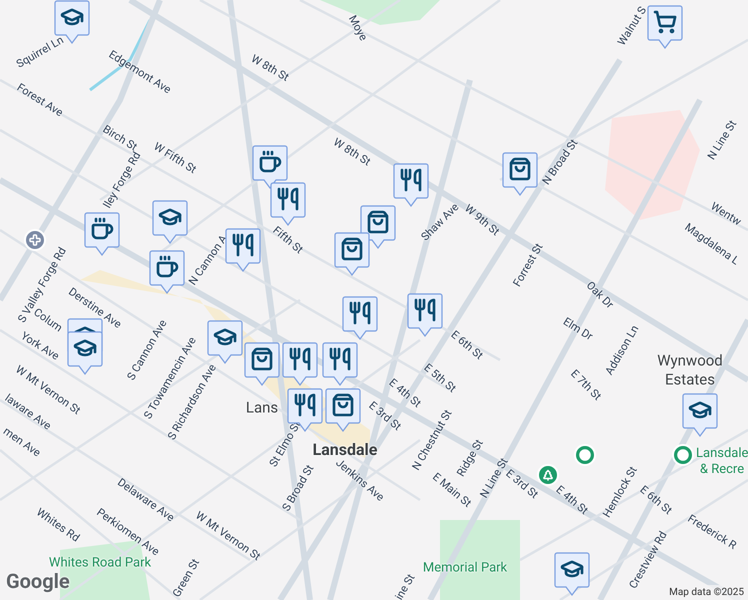  Describe the element at coordinates (522, 484) in the screenshot. I see `street-label: E 3rd St` at that location.